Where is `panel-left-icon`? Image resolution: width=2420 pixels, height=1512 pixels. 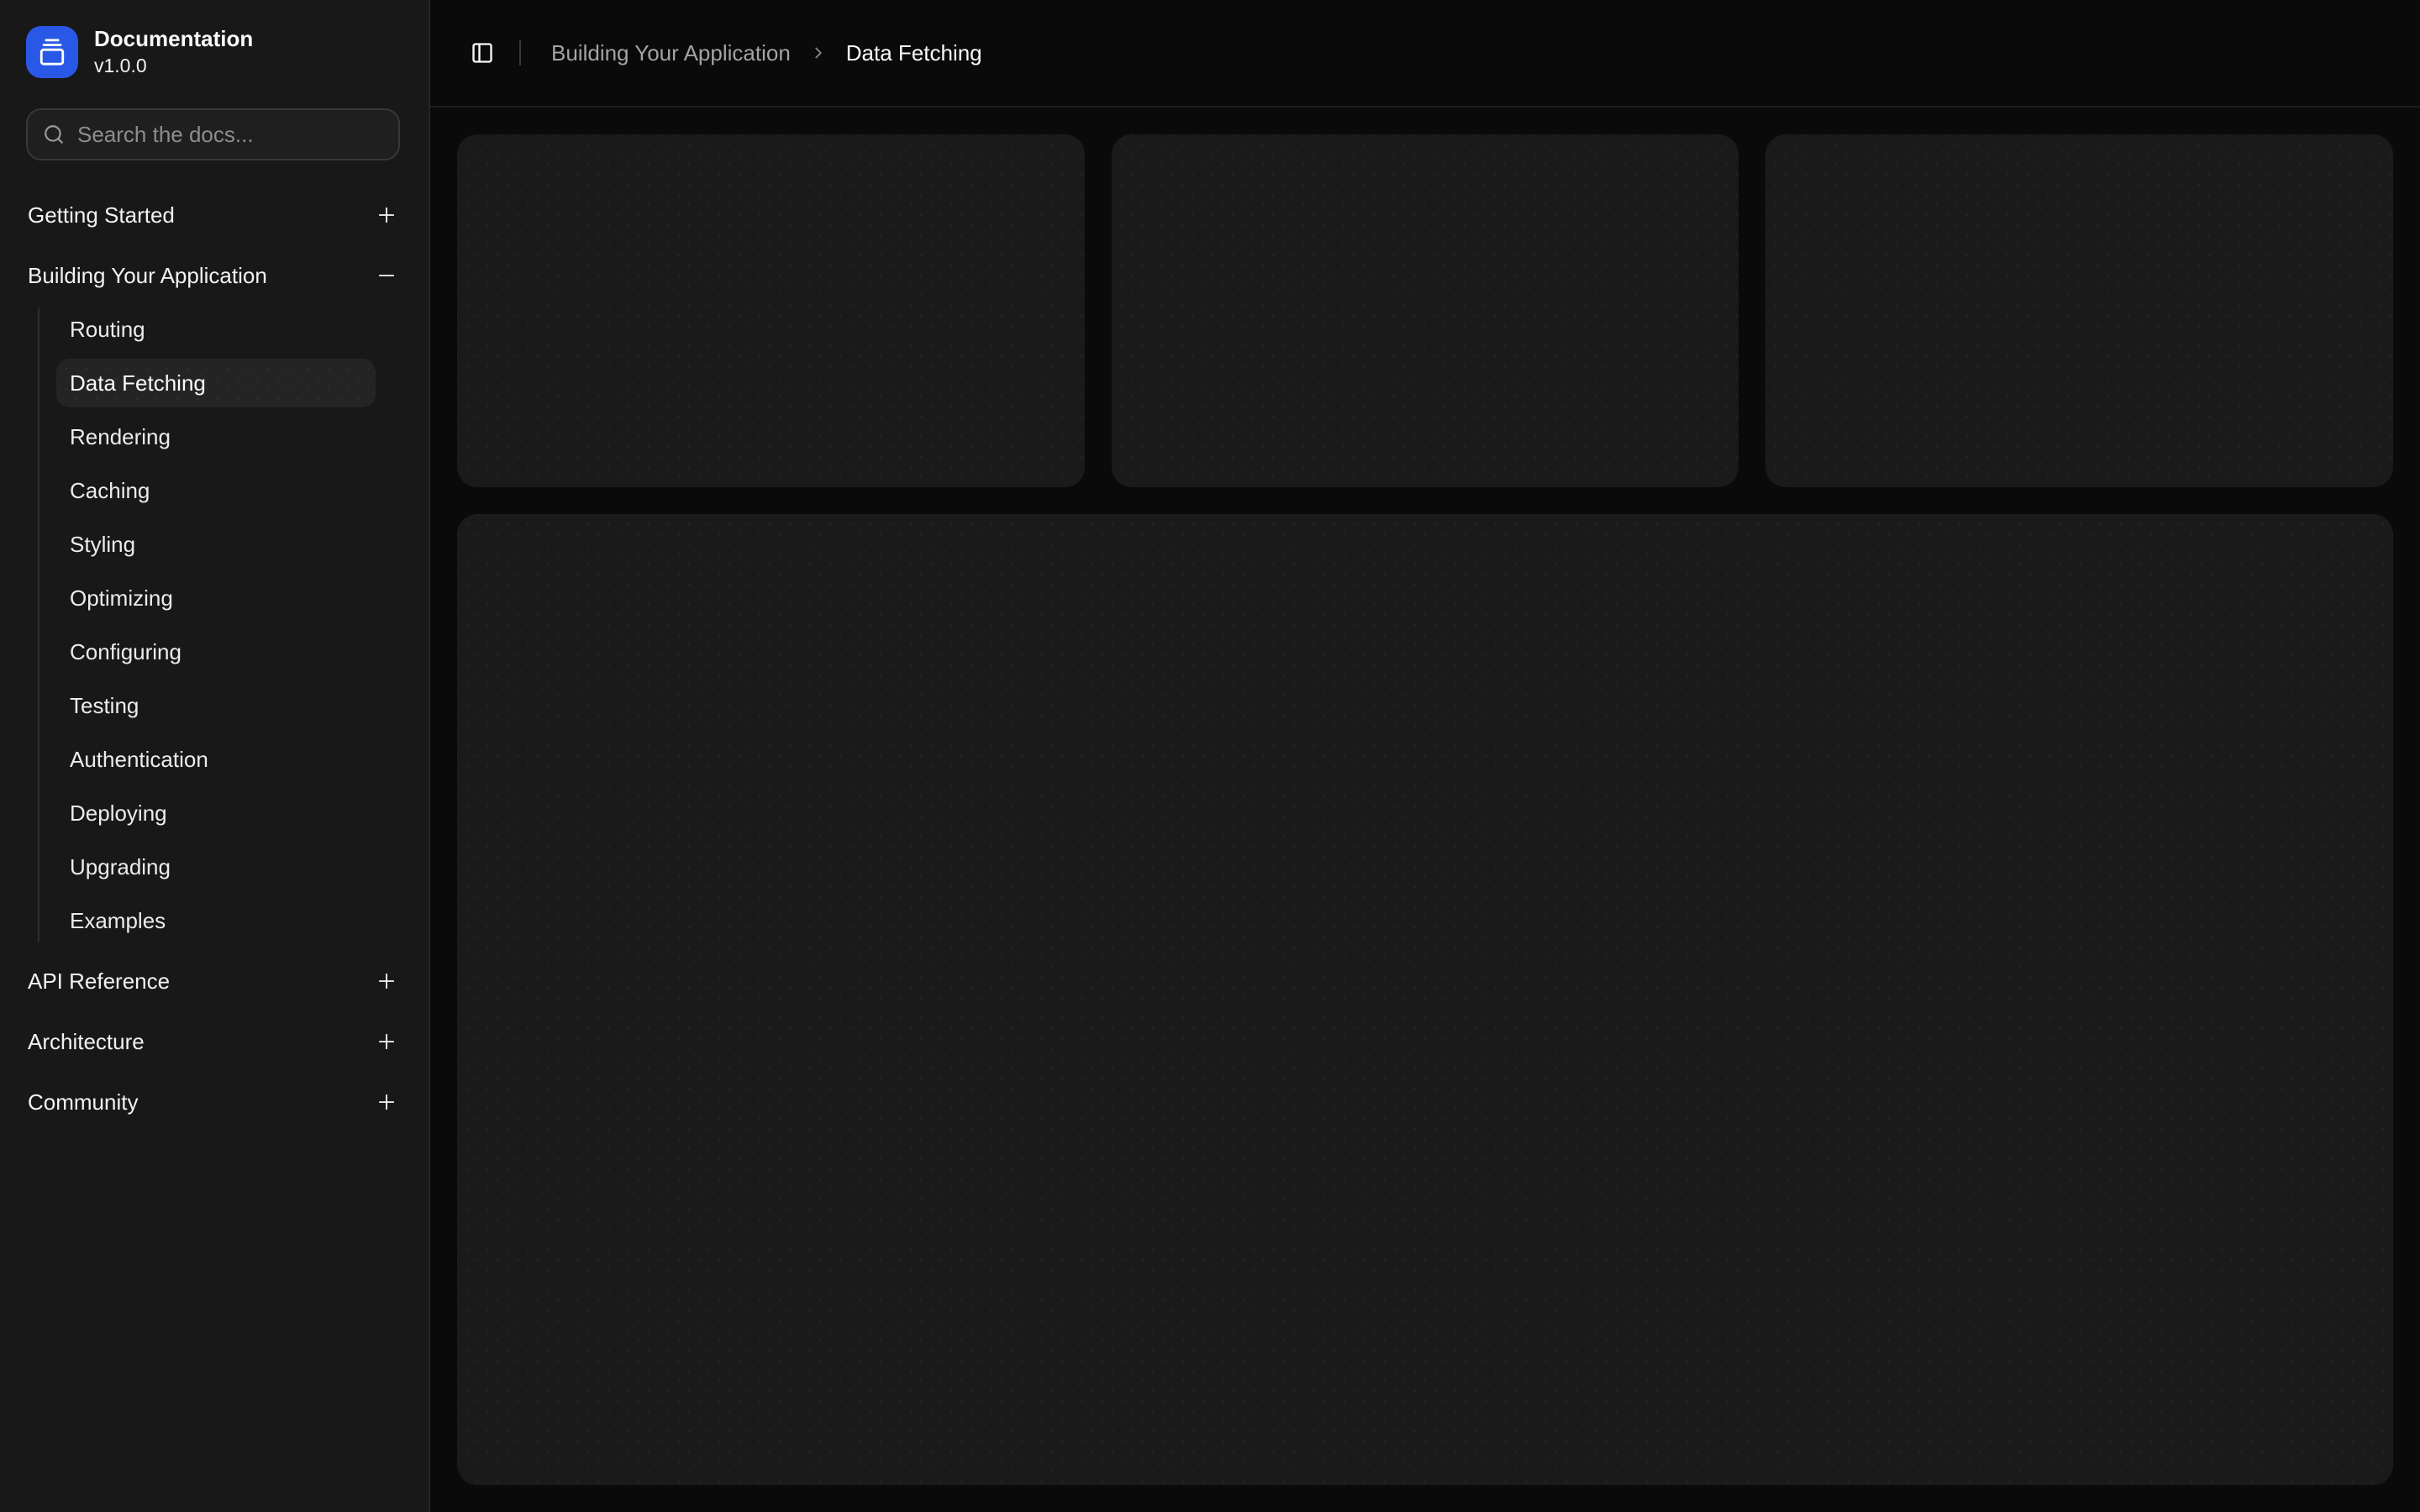 panel-left-icon is located at coordinates (482, 53).